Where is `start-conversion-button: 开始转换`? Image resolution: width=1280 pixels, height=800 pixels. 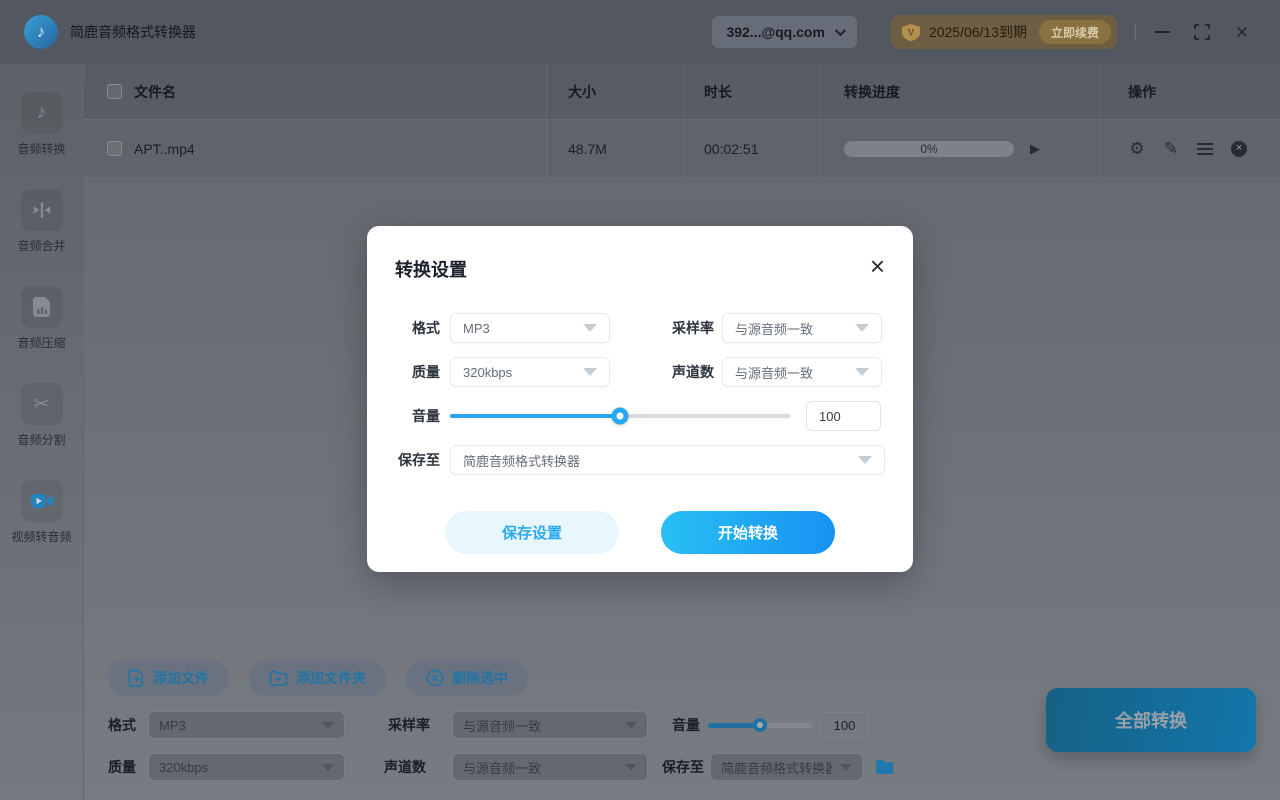
start-conversion-button: 开始转换 is located at coordinates (748, 532).